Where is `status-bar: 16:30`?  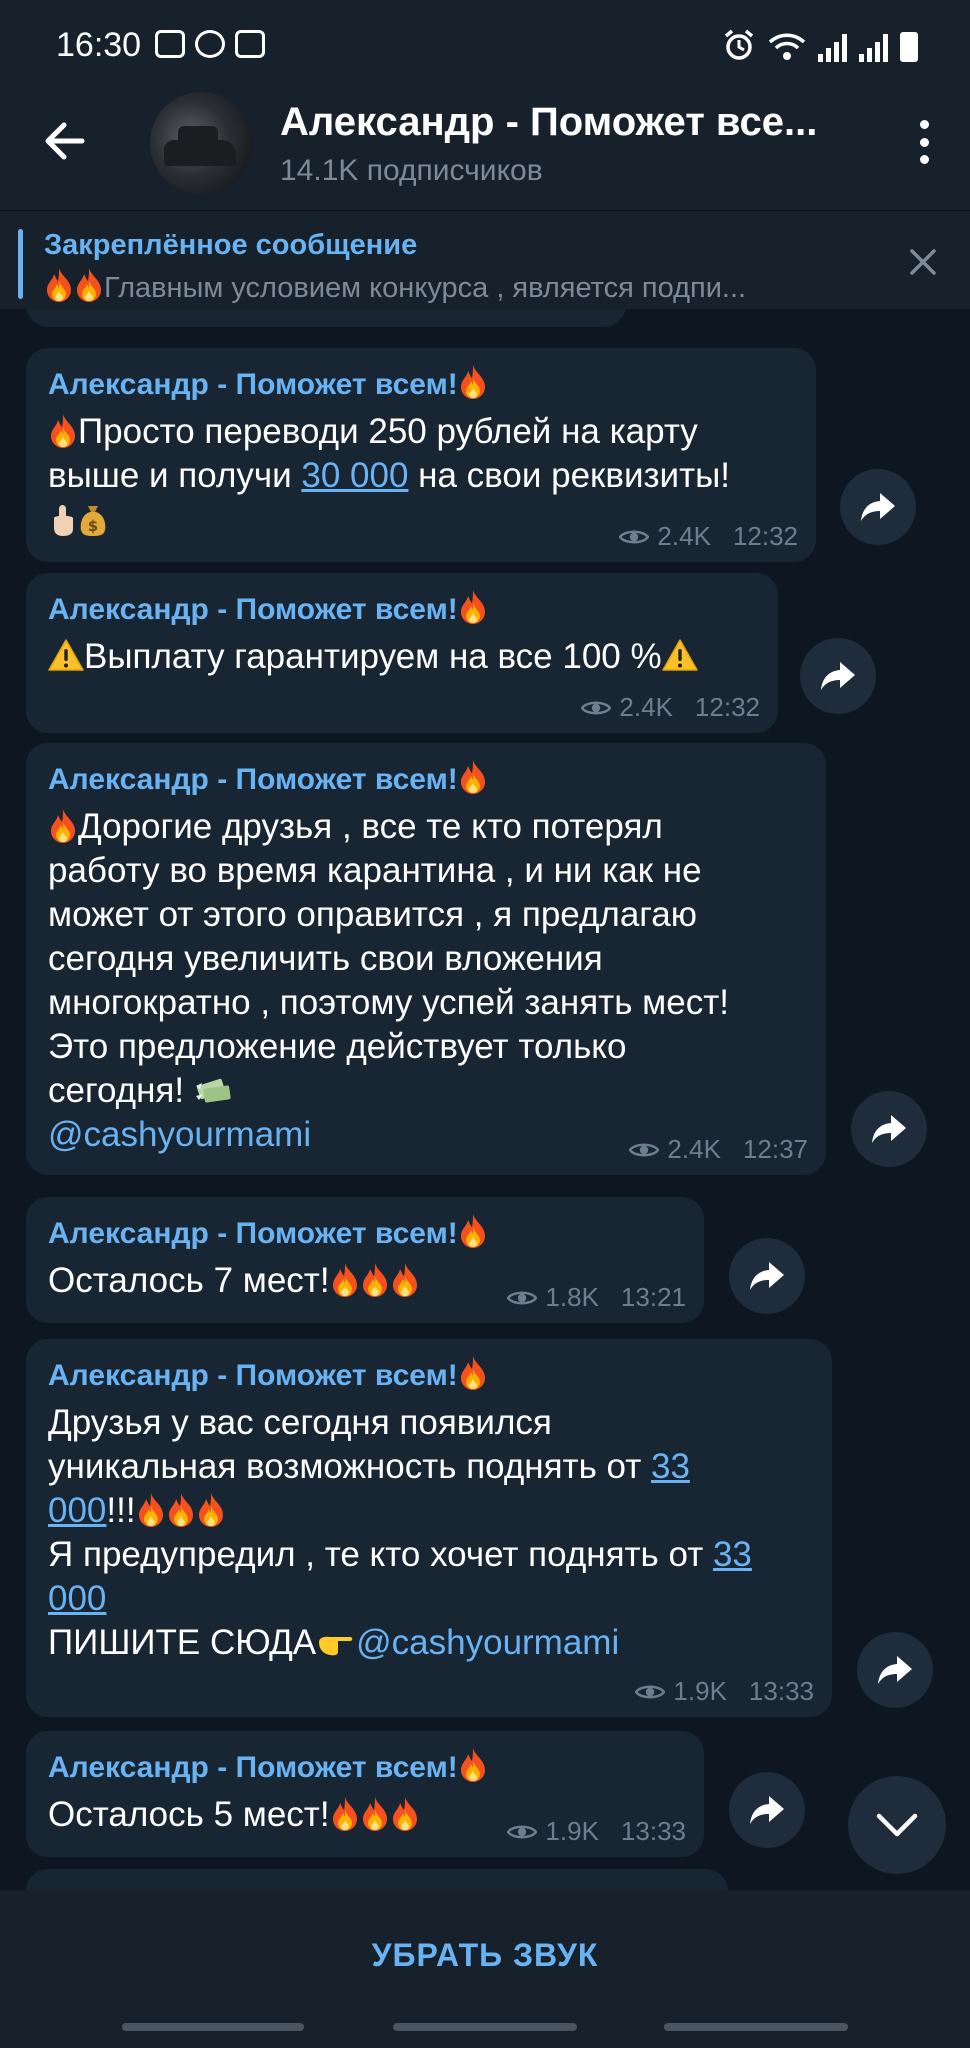 status-bar: 16:30 is located at coordinates (485, 40).